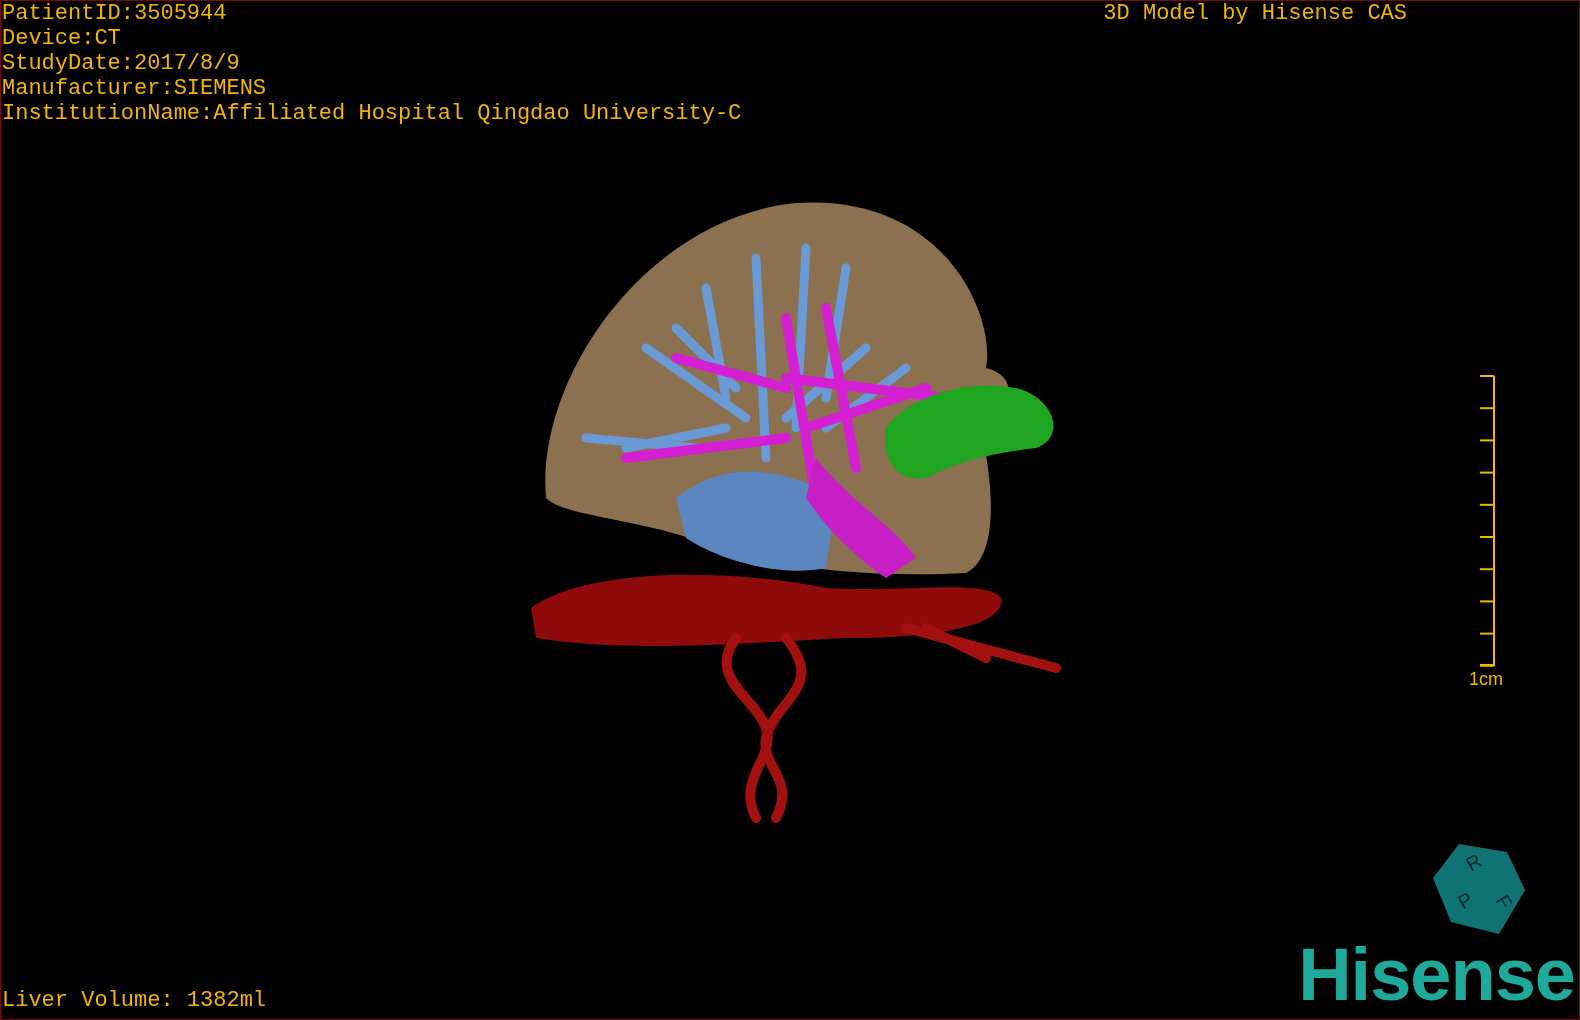 This screenshot has height=1020, width=1580. What do you see at coordinates (62, 38) in the screenshot?
I see `study-info-text: Device:CT` at bounding box center [62, 38].